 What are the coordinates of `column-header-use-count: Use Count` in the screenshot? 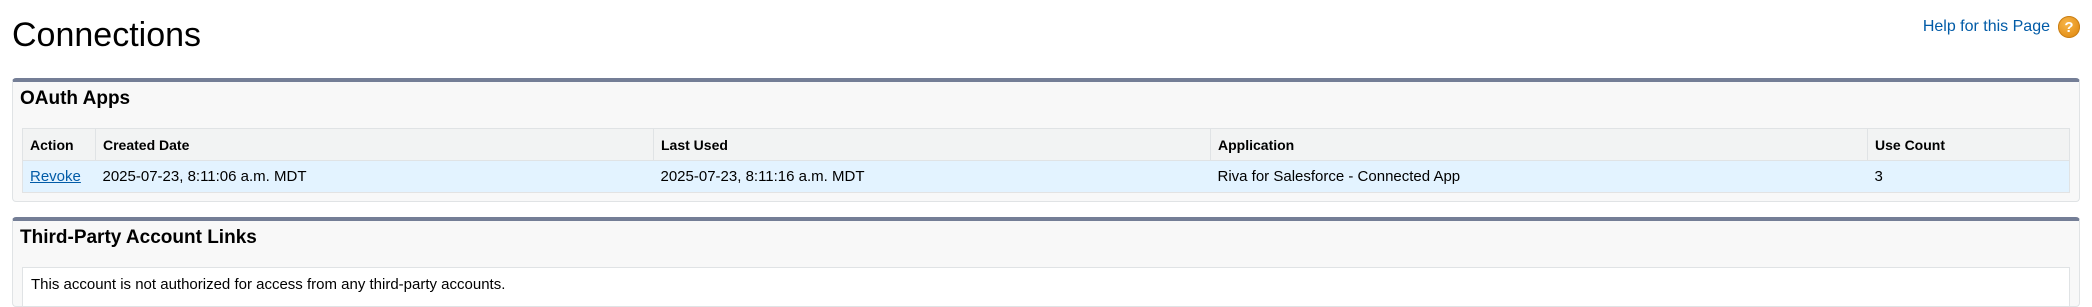 It's located at (1968, 144).